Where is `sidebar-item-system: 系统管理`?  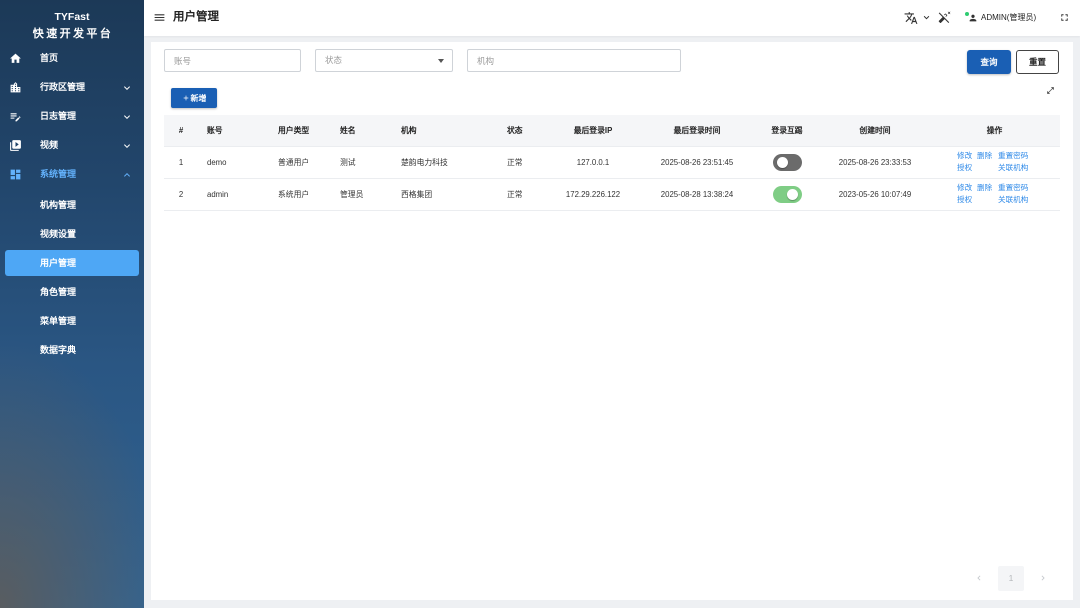 sidebar-item-system: 系统管理 is located at coordinates (72, 174).